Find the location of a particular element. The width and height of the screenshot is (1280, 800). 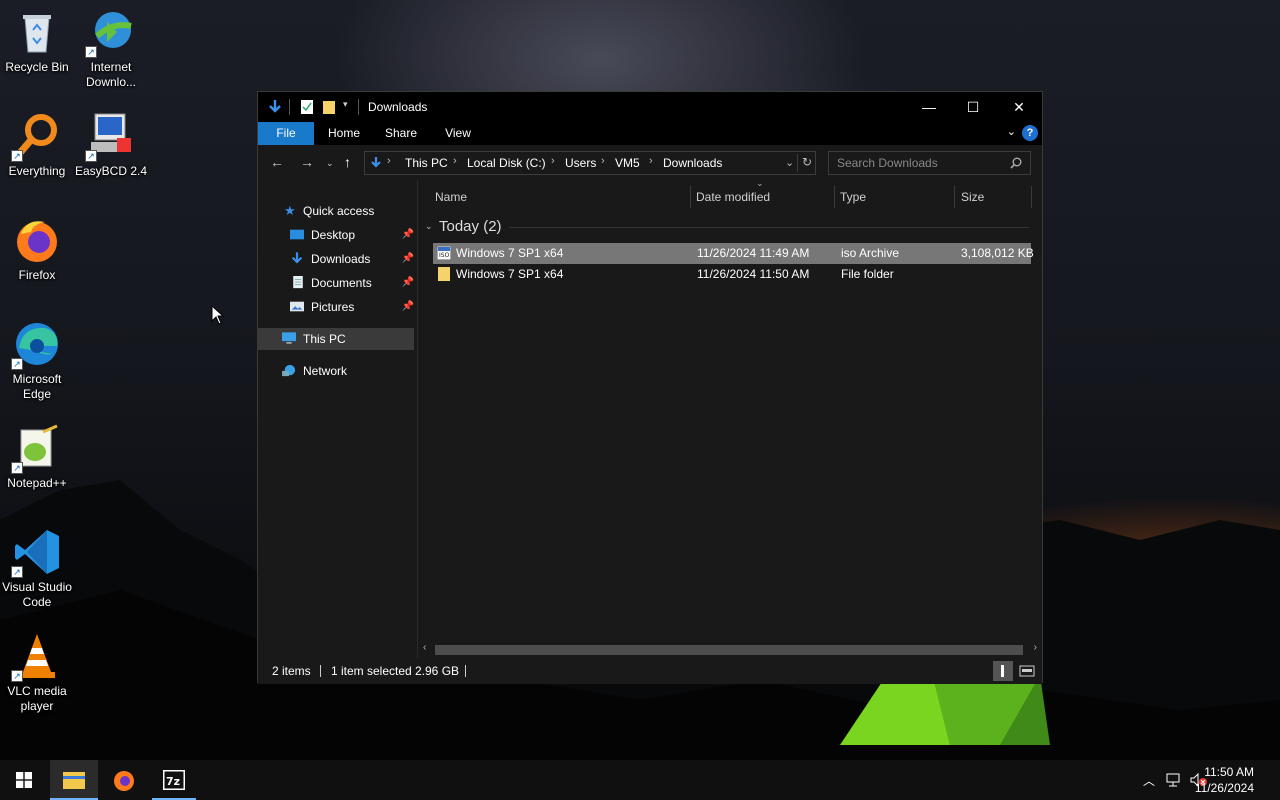

breadcrumb-users: Users is located at coordinates (580, 163).